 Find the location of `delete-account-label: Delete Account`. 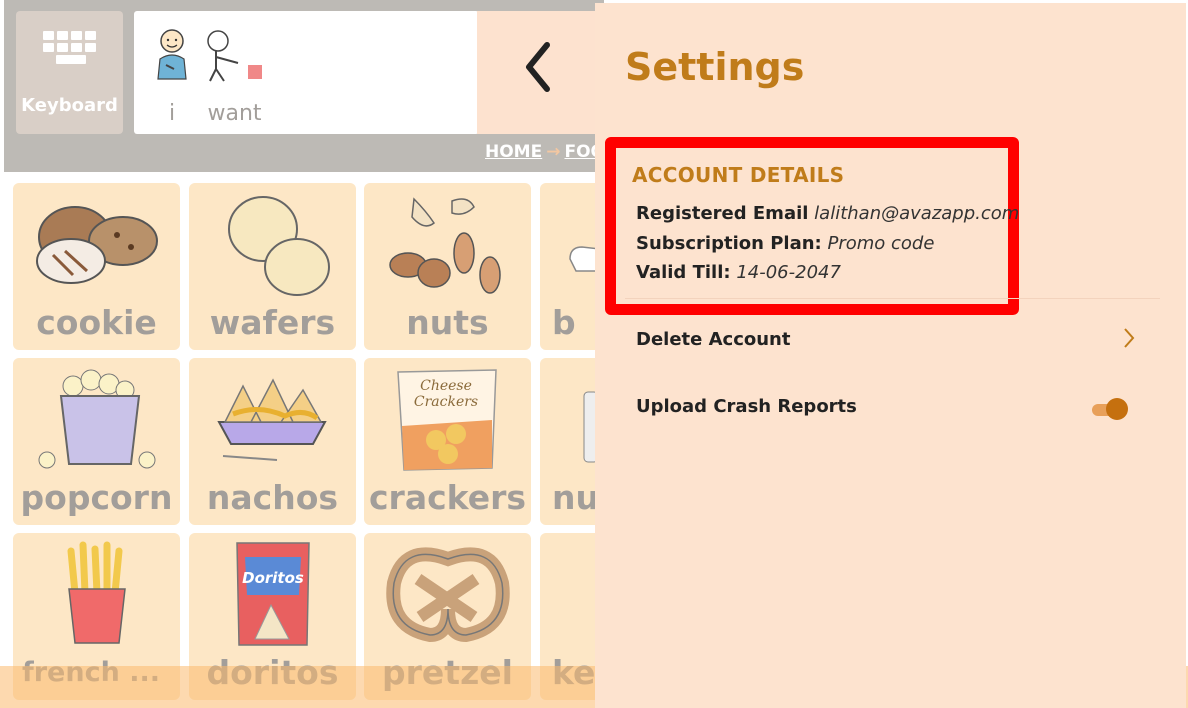

delete-account-label: Delete Account is located at coordinates (713, 339).